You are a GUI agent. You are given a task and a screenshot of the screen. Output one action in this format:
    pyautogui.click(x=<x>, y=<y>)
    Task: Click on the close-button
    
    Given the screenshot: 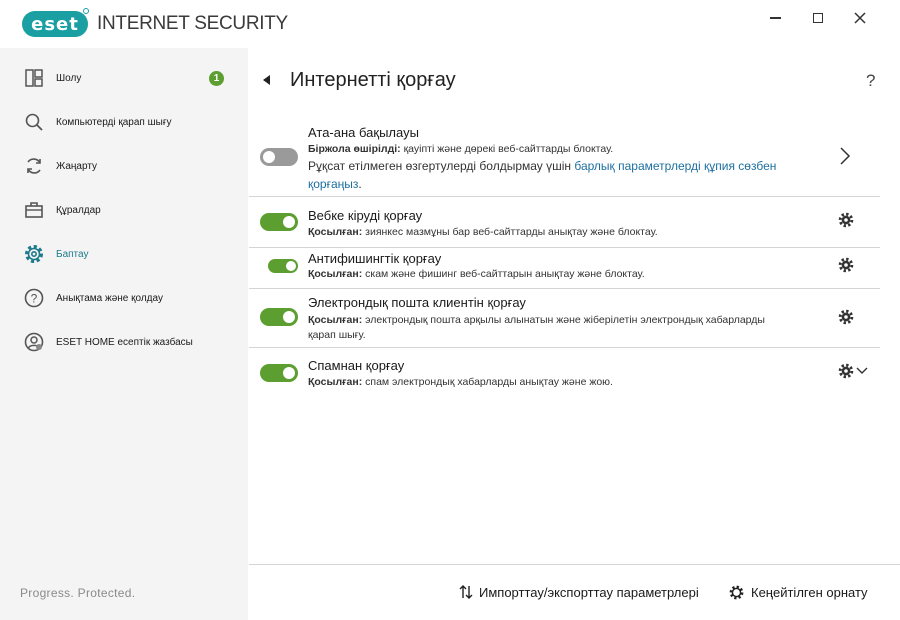 What is the action you would take?
    pyautogui.click(x=860, y=18)
    